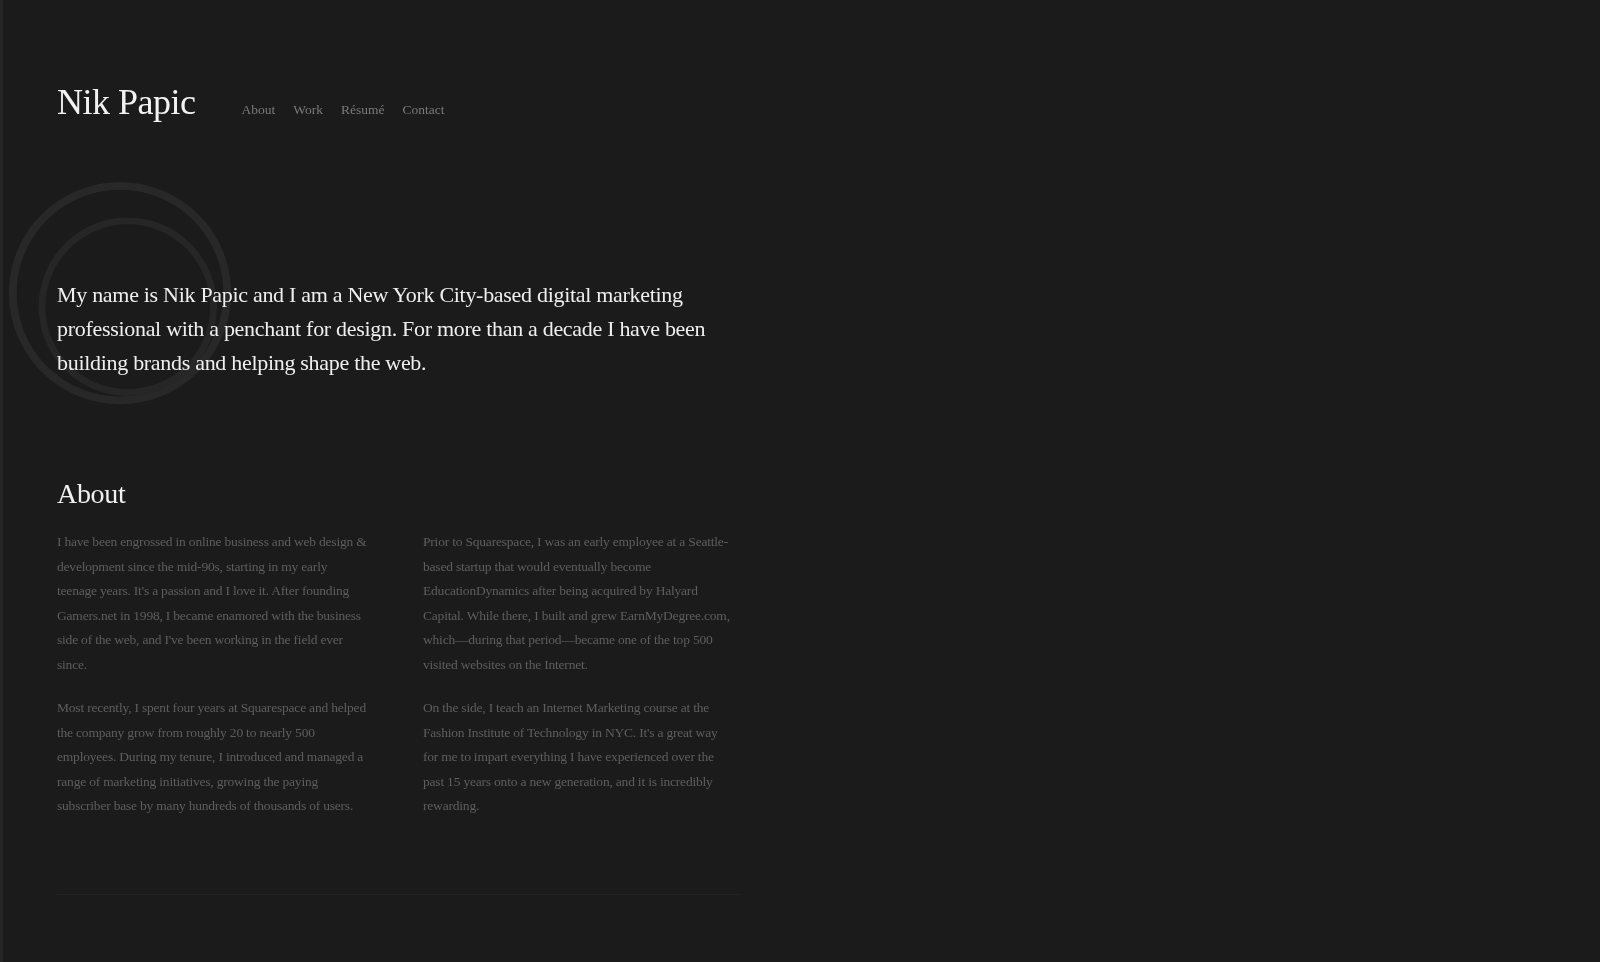 The image size is (1600, 962). Describe the element at coordinates (126, 103) in the screenshot. I see `site-title: Nik Papic` at that location.